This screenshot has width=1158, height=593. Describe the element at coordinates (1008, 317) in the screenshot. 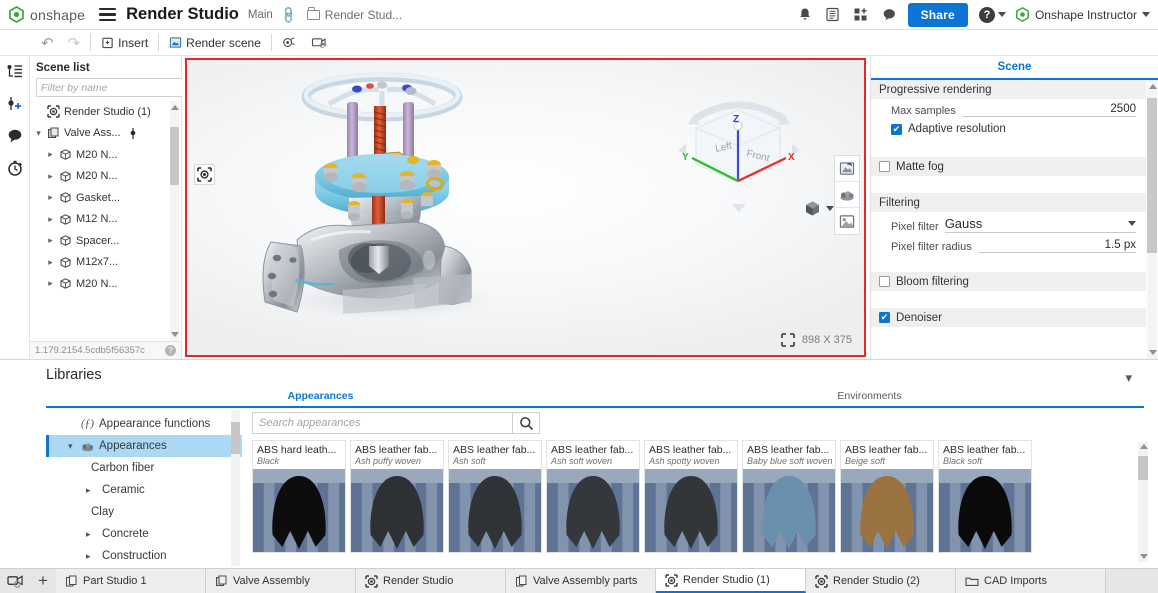

I see `group-denoiser: ✔ Denoiser` at that location.